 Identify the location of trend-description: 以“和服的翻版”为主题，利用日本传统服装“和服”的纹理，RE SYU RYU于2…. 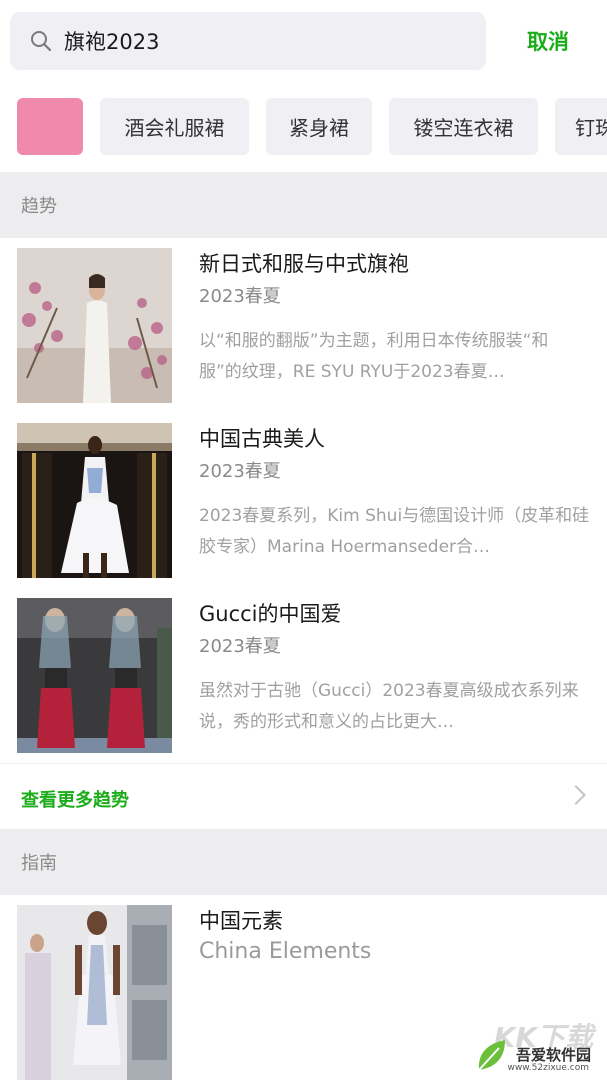
(374, 356).